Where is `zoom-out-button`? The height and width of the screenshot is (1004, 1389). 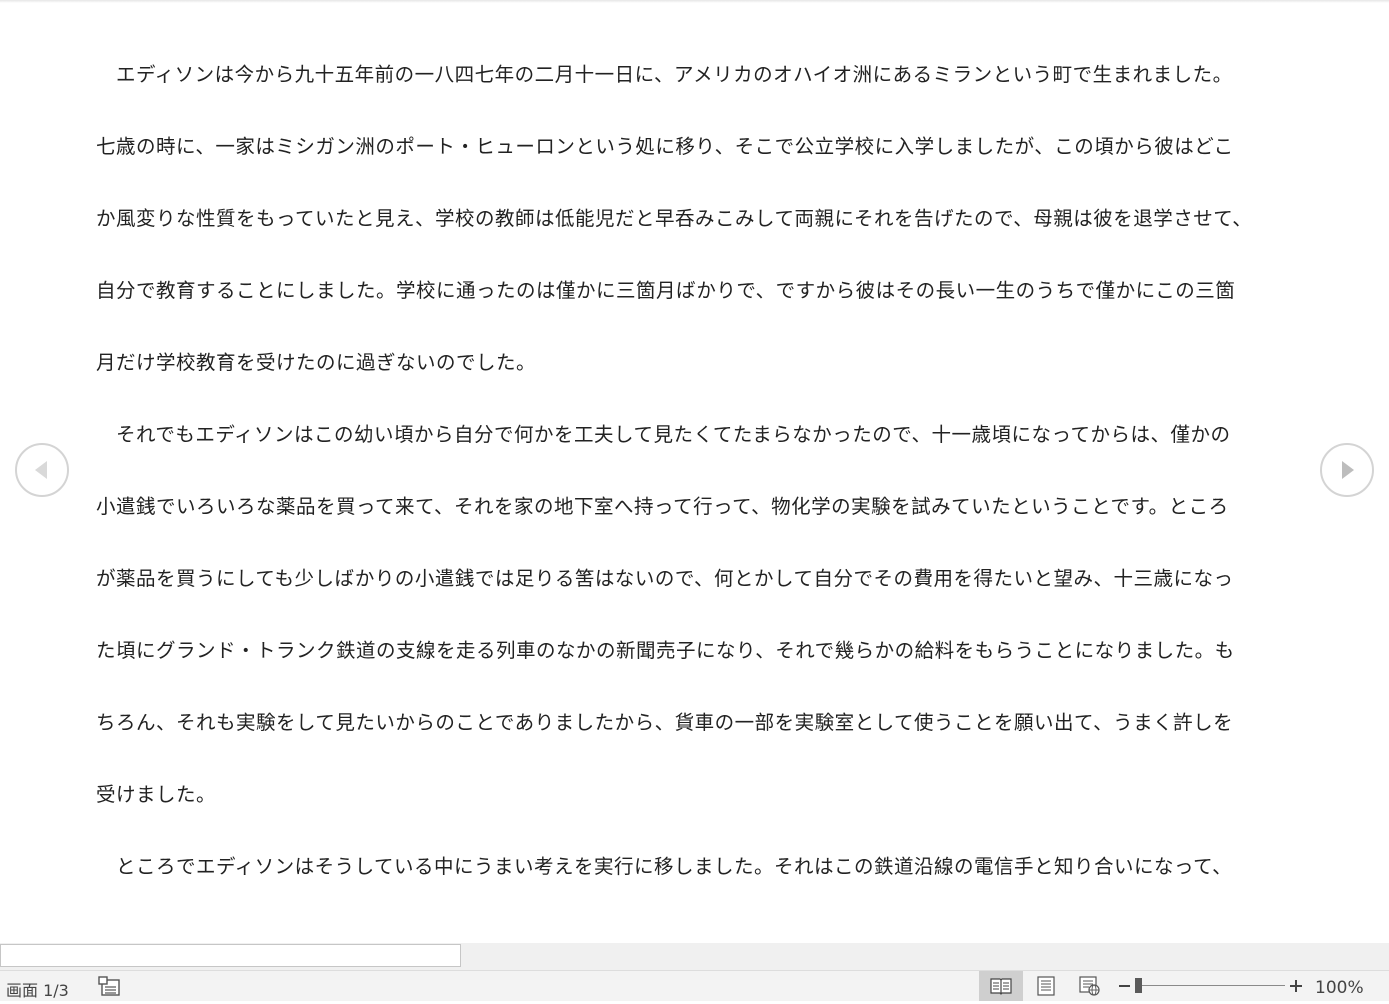
zoom-out-button is located at coordinates (1125, 986).